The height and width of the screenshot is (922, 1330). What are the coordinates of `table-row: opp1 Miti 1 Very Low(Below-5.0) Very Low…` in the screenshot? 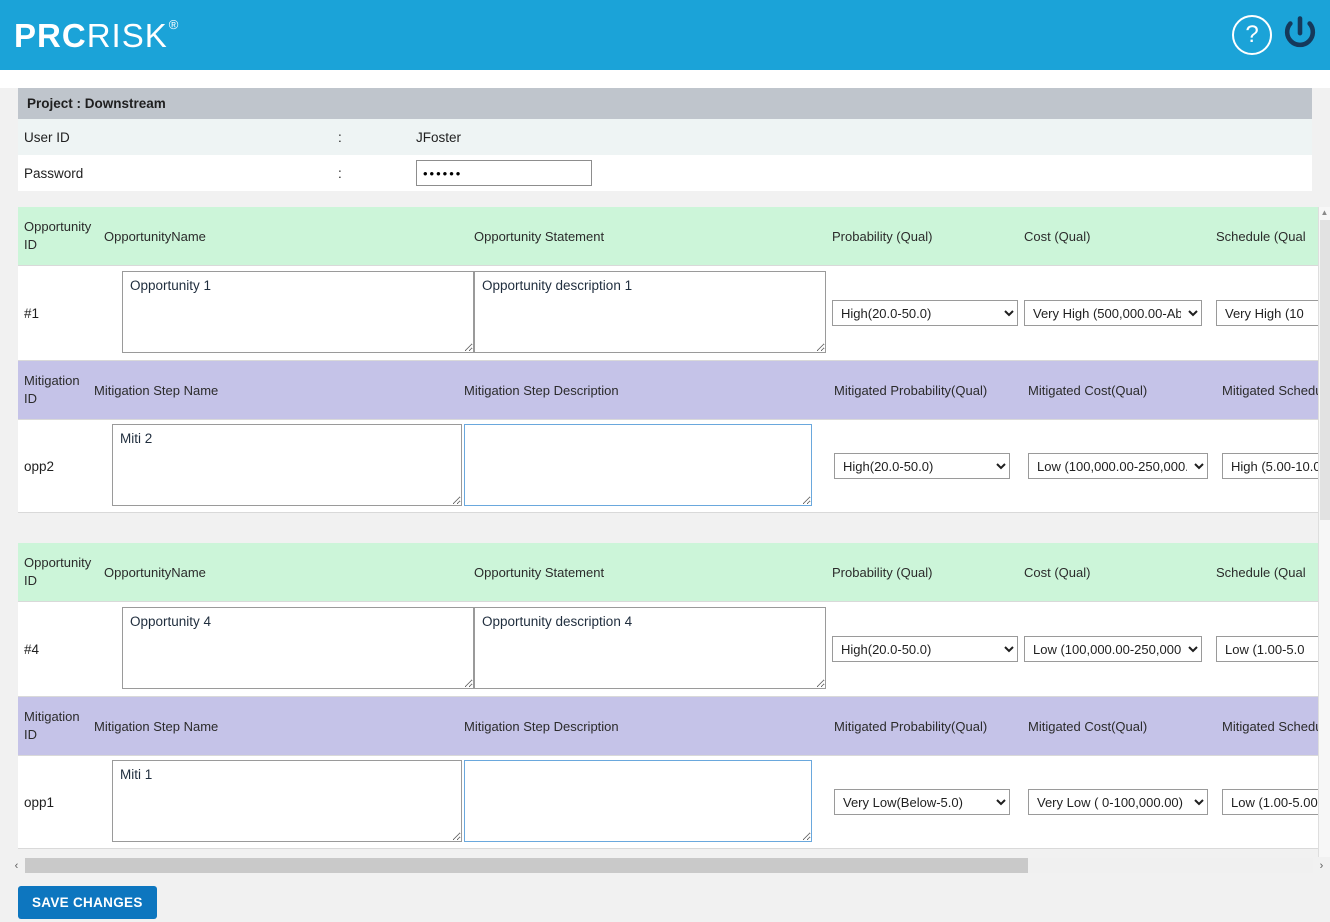 It's located at (674, 802).